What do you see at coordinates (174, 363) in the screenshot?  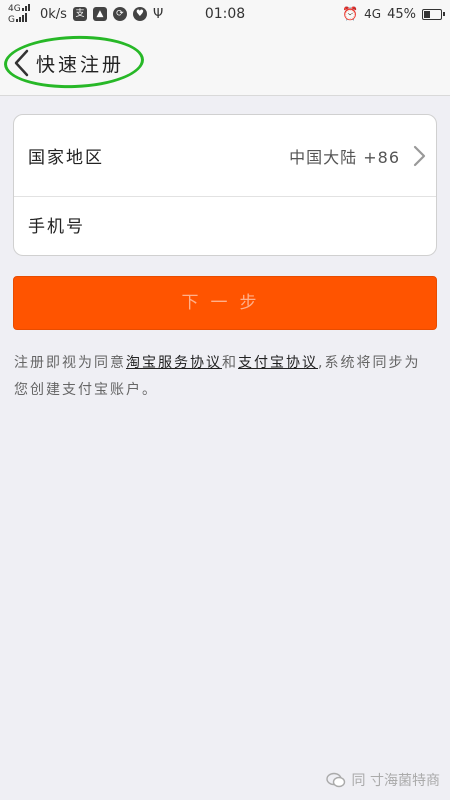 I see `taobao-service-agreement-link: 淘宝服务协议` at bounding box center [174, 363].